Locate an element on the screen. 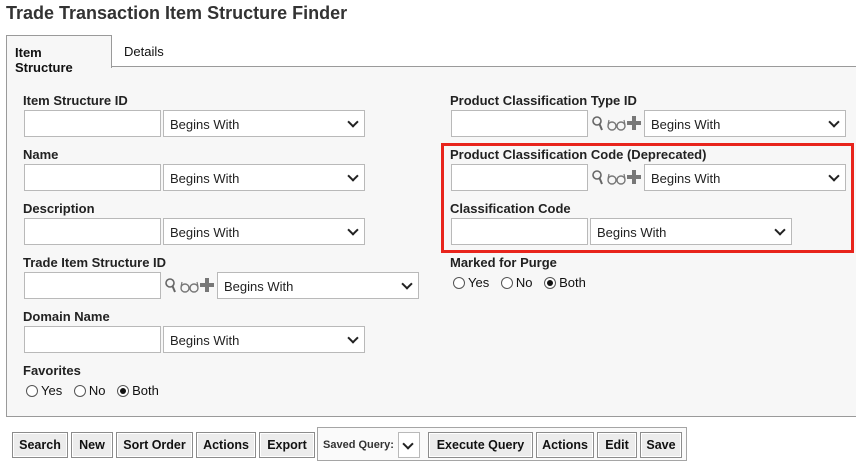 This screenshot has width=856, height=467. page-title: Trade Transaction Item Structure Finder is located at coordinates (177, 13).